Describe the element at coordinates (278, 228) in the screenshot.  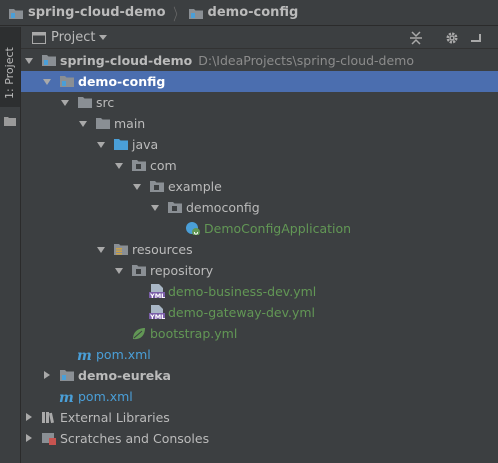
I see `tree-item-label: DemoConfigApplication` at that location.